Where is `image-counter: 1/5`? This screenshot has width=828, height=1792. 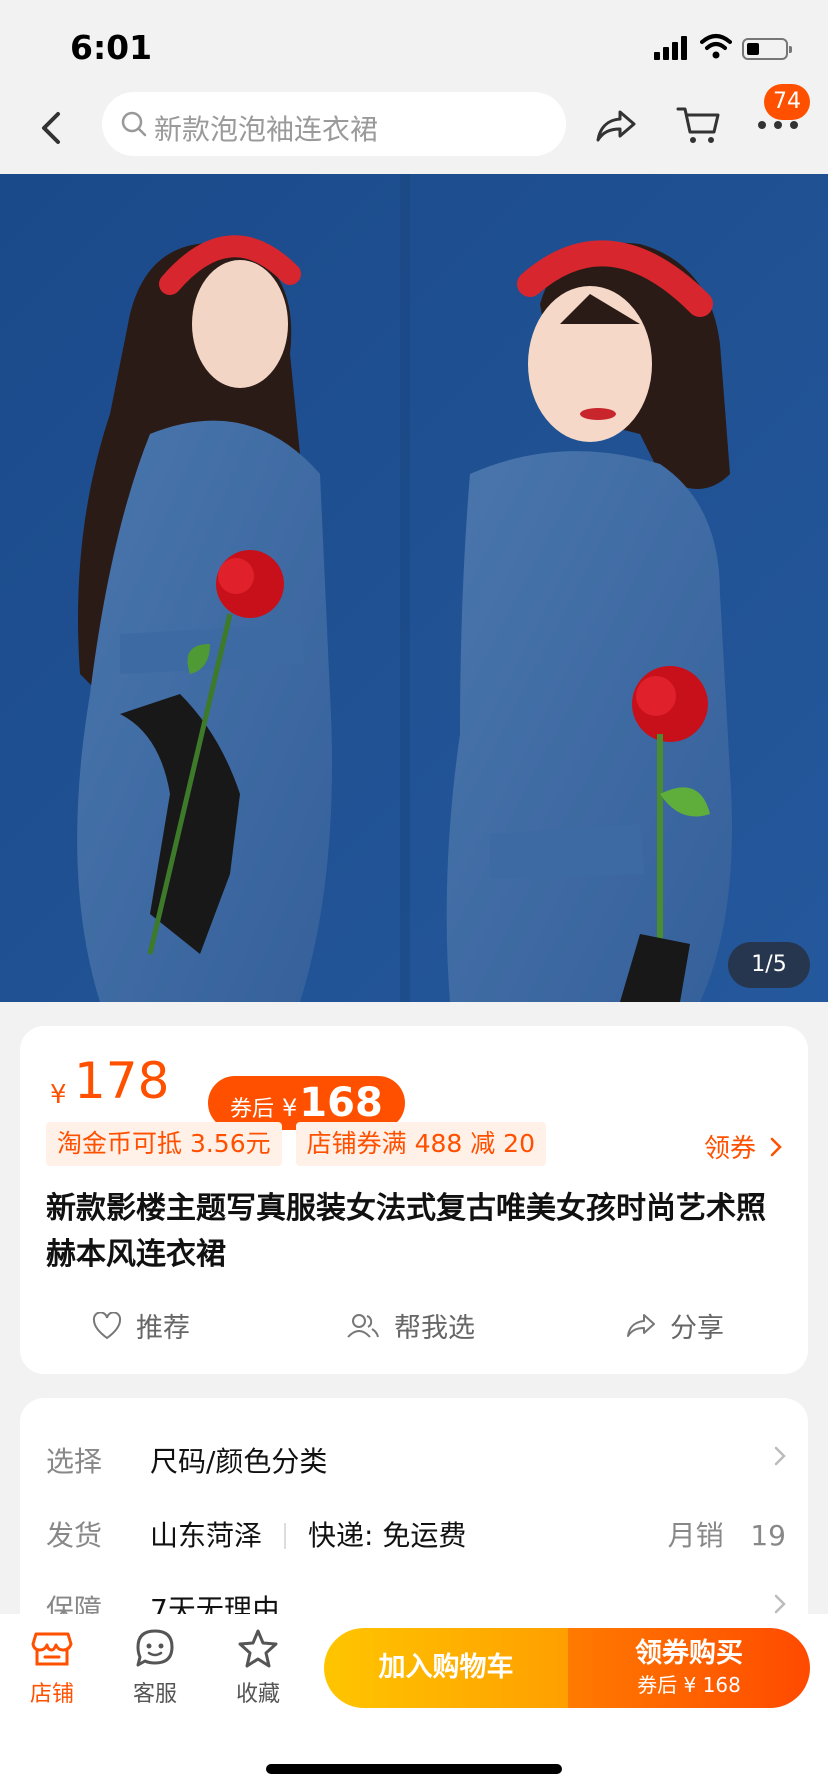
image-counter: 1/5 is located at coordinates (769, 965).